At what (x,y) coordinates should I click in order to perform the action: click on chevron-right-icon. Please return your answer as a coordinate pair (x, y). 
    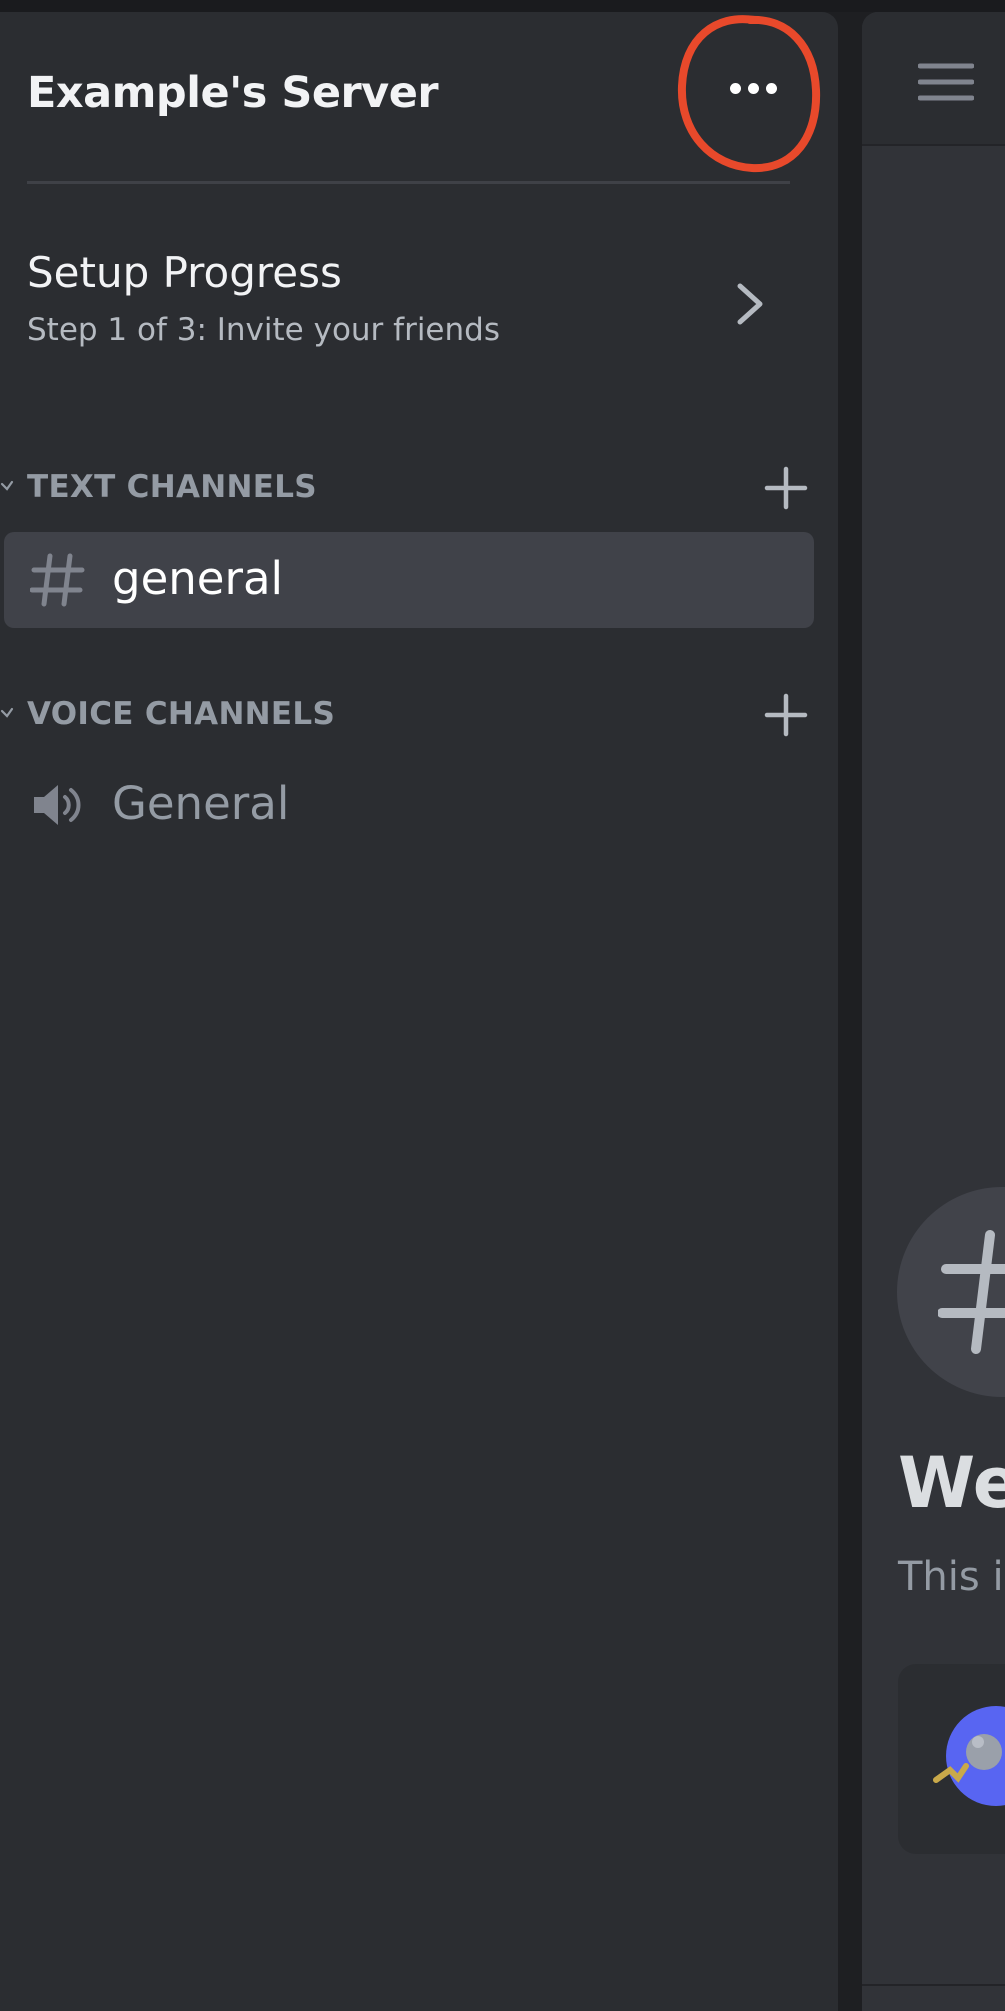
    Looking at the image, I should click on (750, 304).